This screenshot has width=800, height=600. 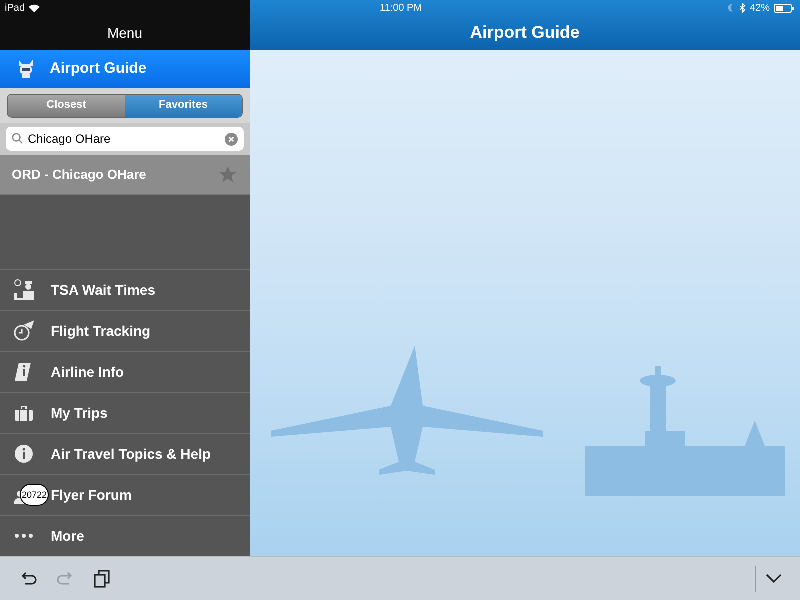 I want to click on officer-icon, so click(x=24, y=290).